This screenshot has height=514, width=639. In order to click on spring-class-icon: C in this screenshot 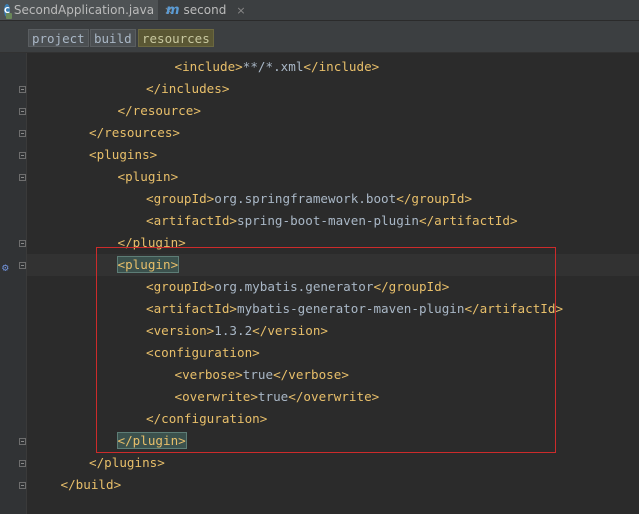, I will do `click(8, 11)`.